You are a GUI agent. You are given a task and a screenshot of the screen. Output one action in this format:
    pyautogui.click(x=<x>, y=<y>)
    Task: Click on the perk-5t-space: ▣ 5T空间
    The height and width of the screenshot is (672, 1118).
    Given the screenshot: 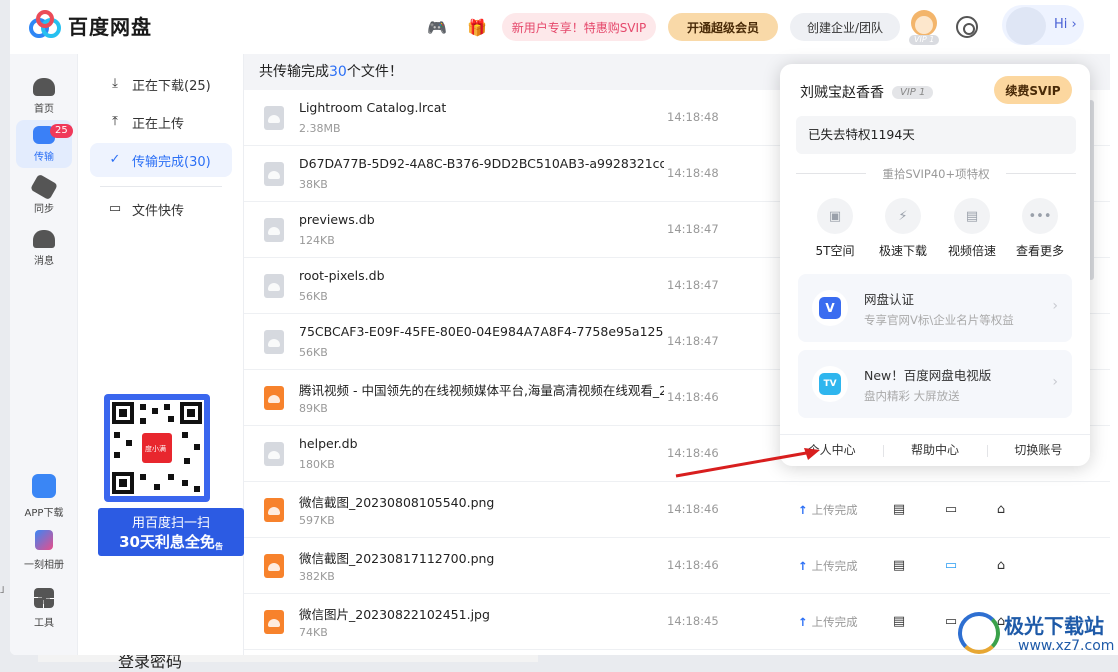 What is the action you would take?
    pyautogui.click(x=835, y=228)
    